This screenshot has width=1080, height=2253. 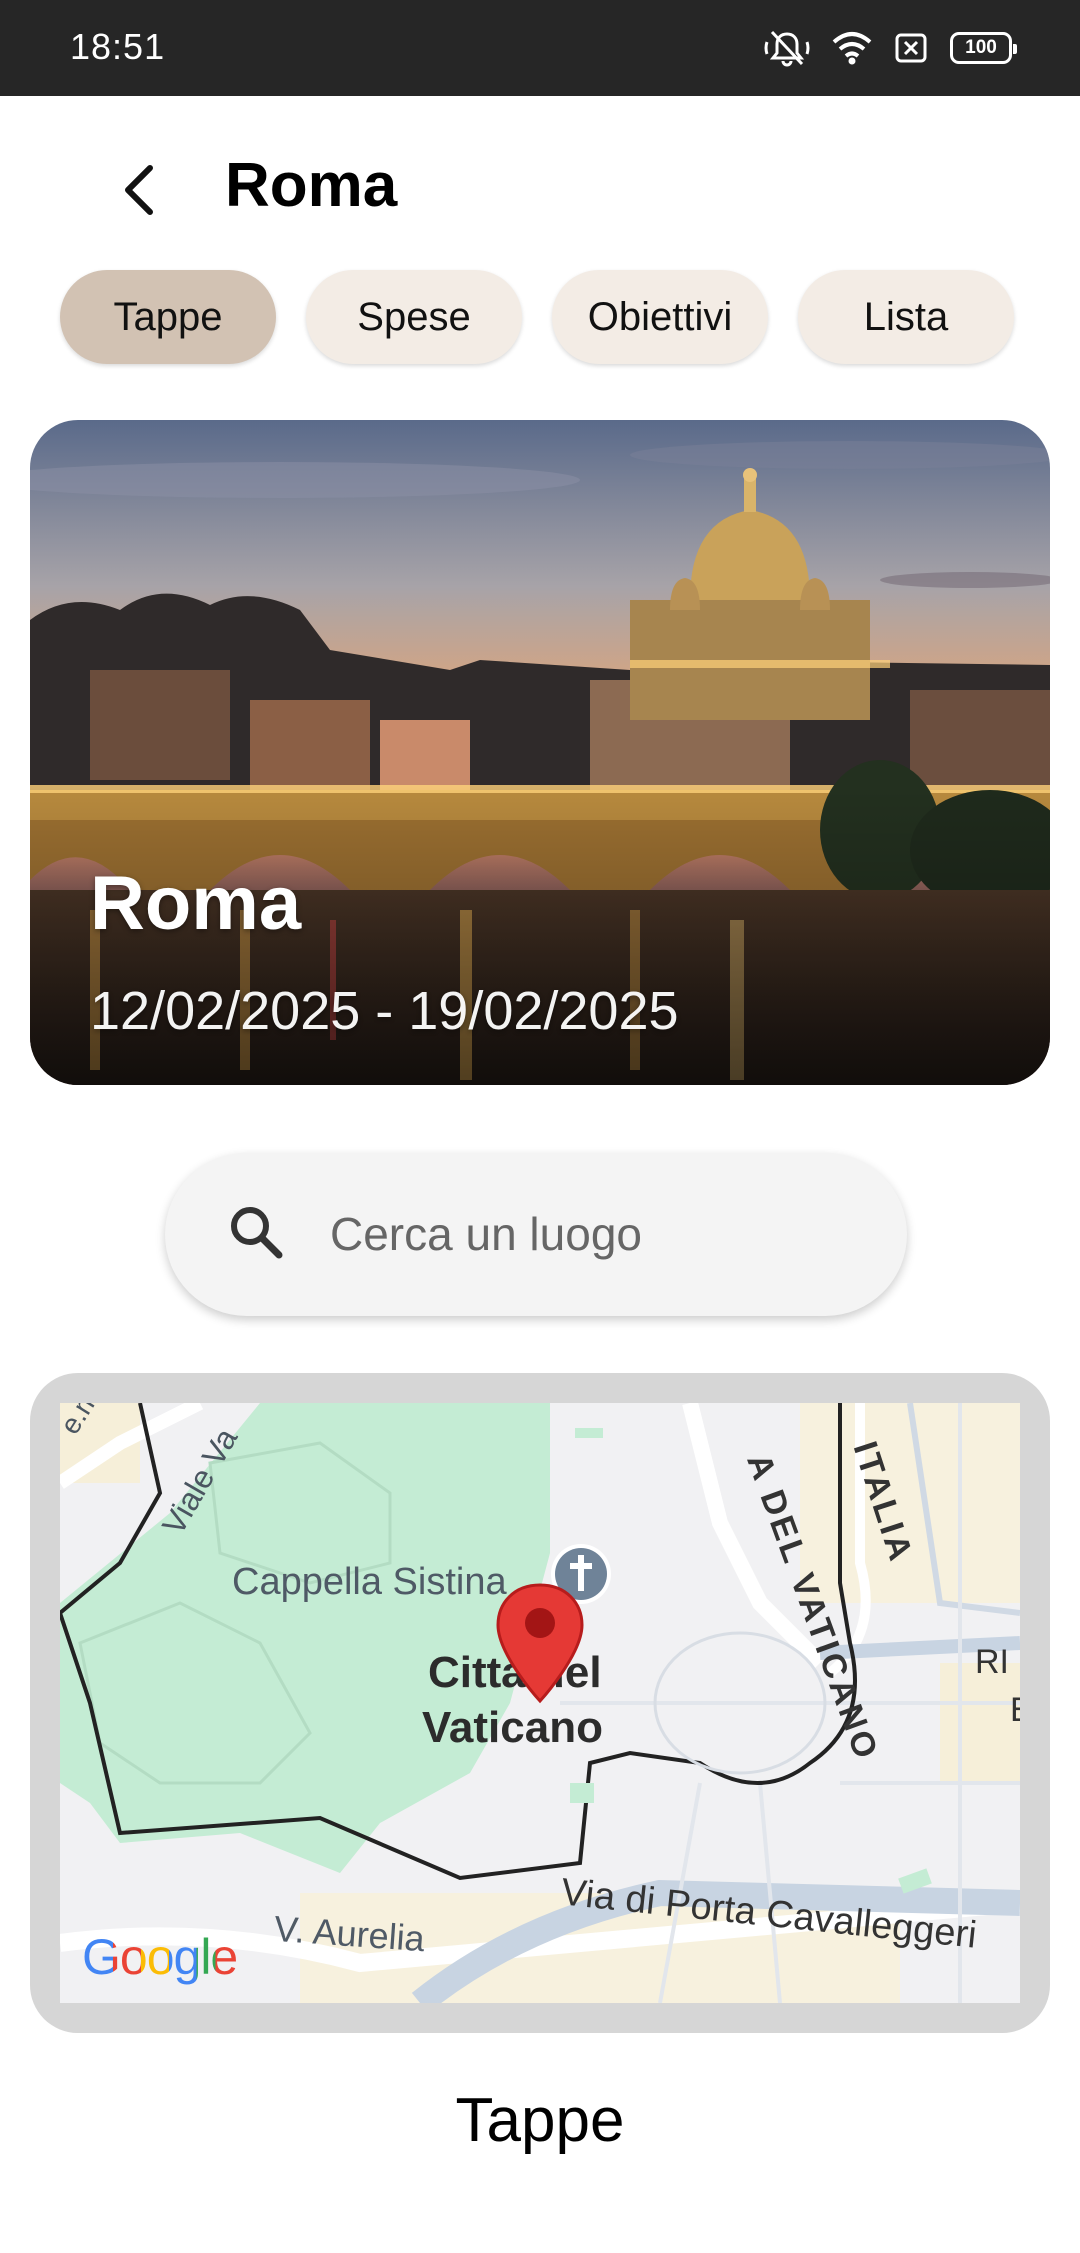 I want to click on battery-icon: 100, so click(x=983, y=48).